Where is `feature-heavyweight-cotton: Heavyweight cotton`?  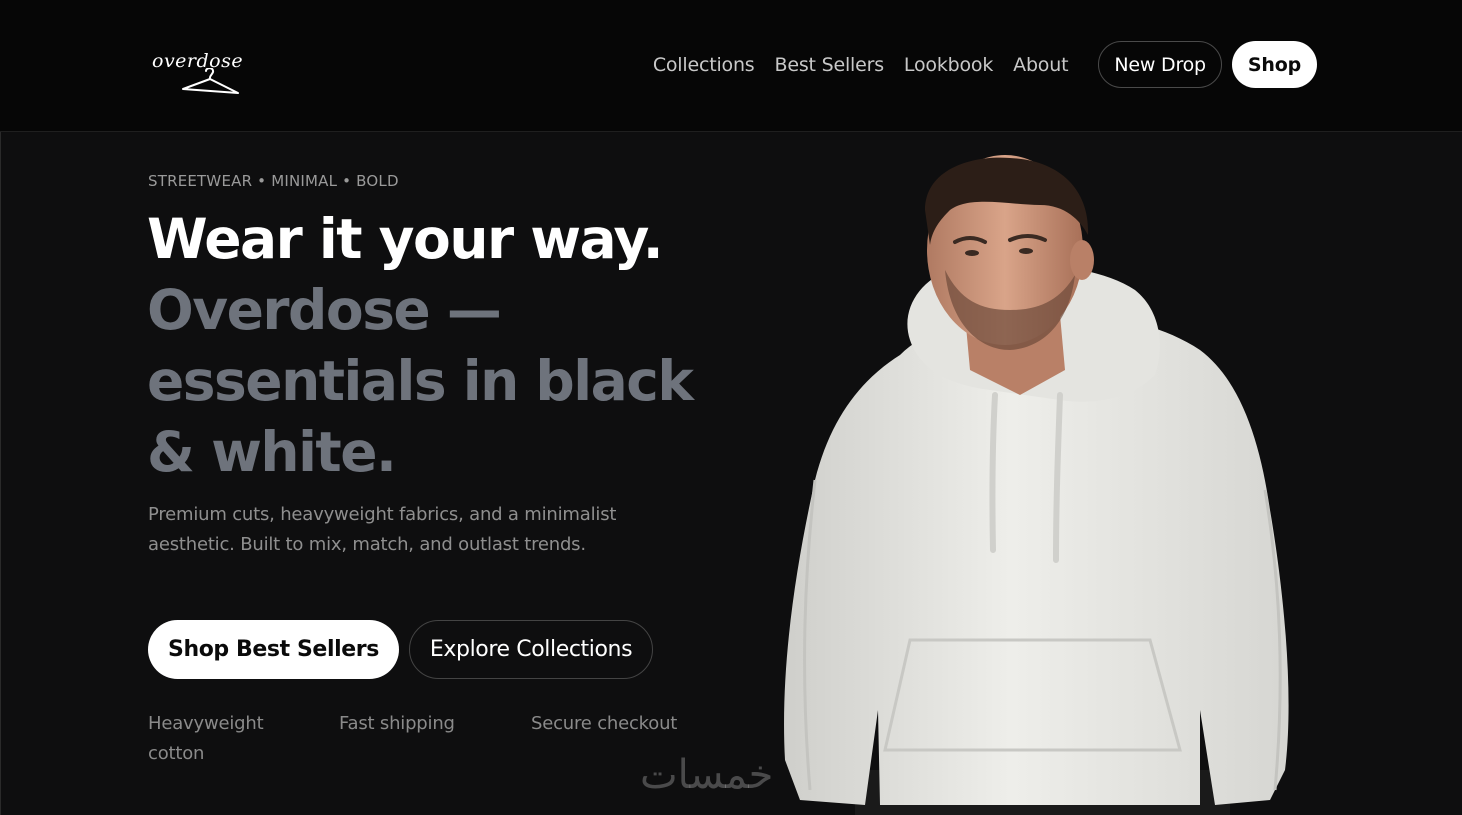 feature-heavyweight-cotton: Heavyweight cotton is located at coordinates (206, 738).